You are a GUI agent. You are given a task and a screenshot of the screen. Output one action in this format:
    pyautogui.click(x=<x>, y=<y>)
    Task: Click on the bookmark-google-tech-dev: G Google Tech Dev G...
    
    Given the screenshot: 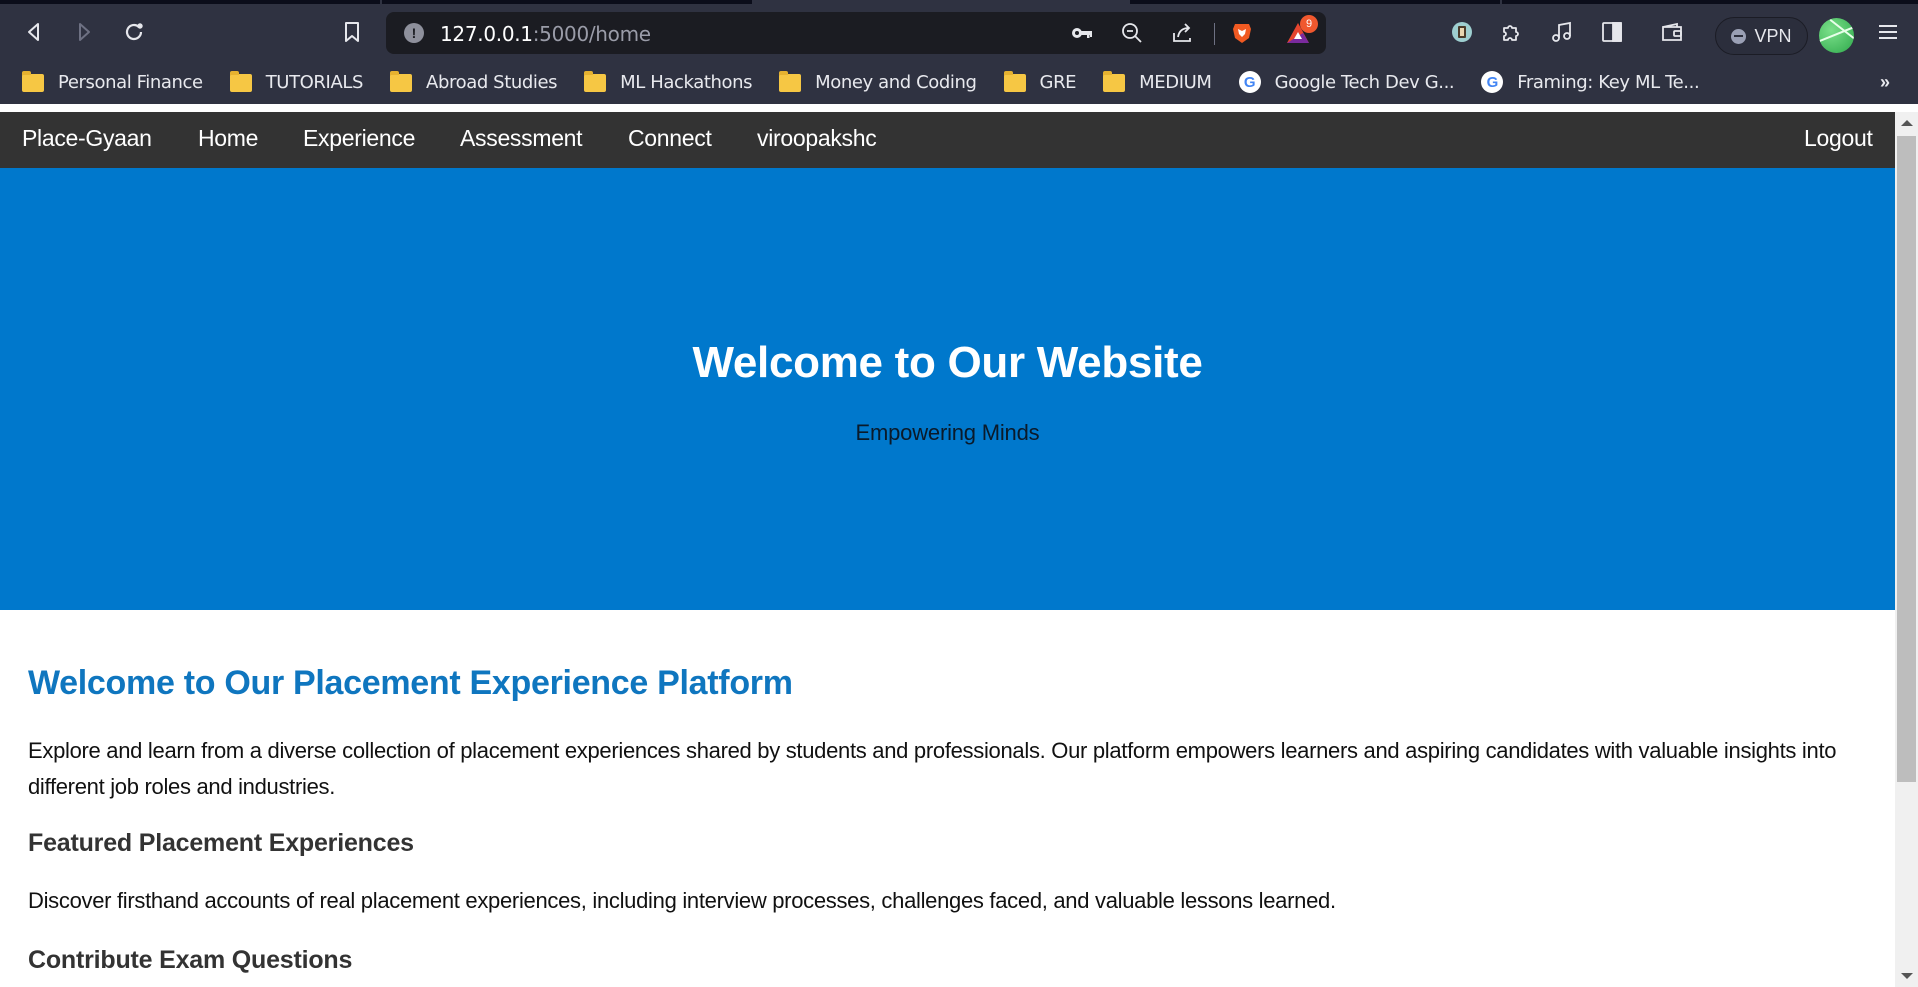 What is the action you would take?
    pyautogui.click(x=1346, y=82)
    